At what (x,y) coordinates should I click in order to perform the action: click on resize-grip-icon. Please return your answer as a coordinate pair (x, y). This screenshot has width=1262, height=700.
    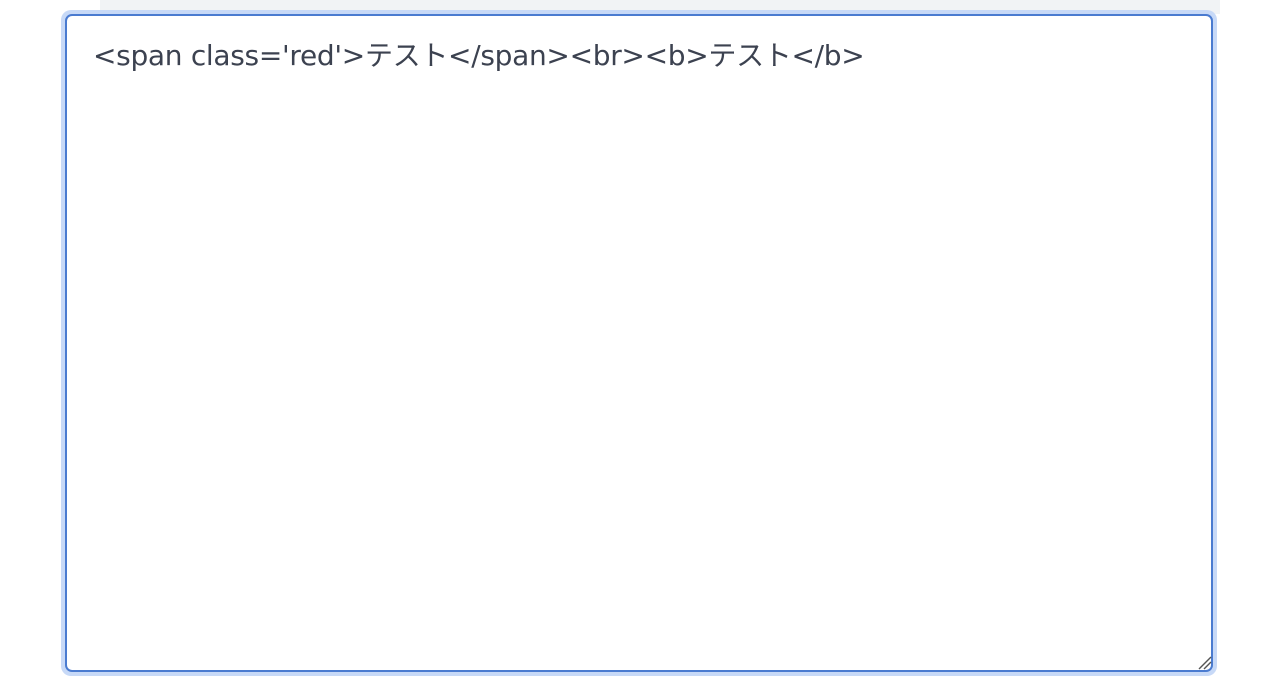
    Looking at the image, I should click on (1204, 662).